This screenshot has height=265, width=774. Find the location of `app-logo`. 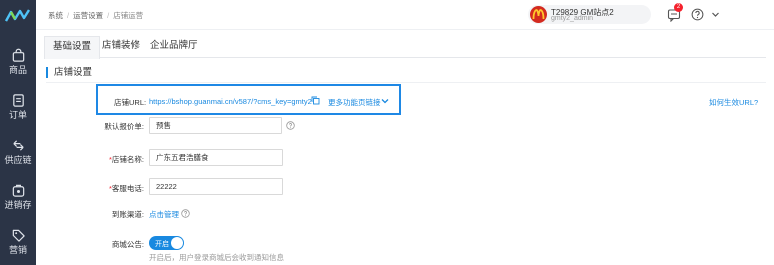

app-logo is located at coordinates (18, 16).